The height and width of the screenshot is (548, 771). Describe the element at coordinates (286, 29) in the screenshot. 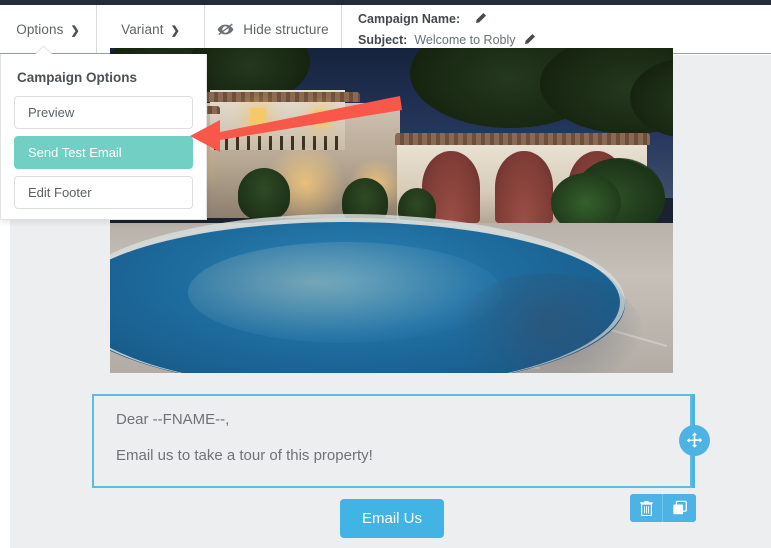

I see `hide-structure-label: Hide structure` at that location.